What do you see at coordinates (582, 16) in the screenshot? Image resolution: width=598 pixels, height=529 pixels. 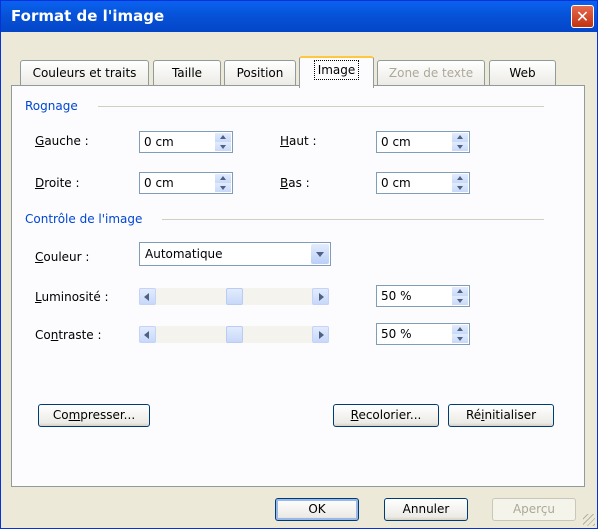 I see `close-button: ✕` at bounding box center [582, 16].